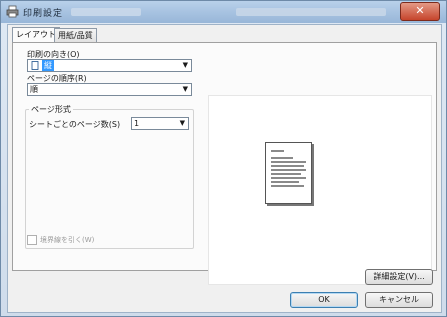 This screenshot has height=317, width=447. I want to click on title-bar: 印刷設定 ✕, so click(223, 12).